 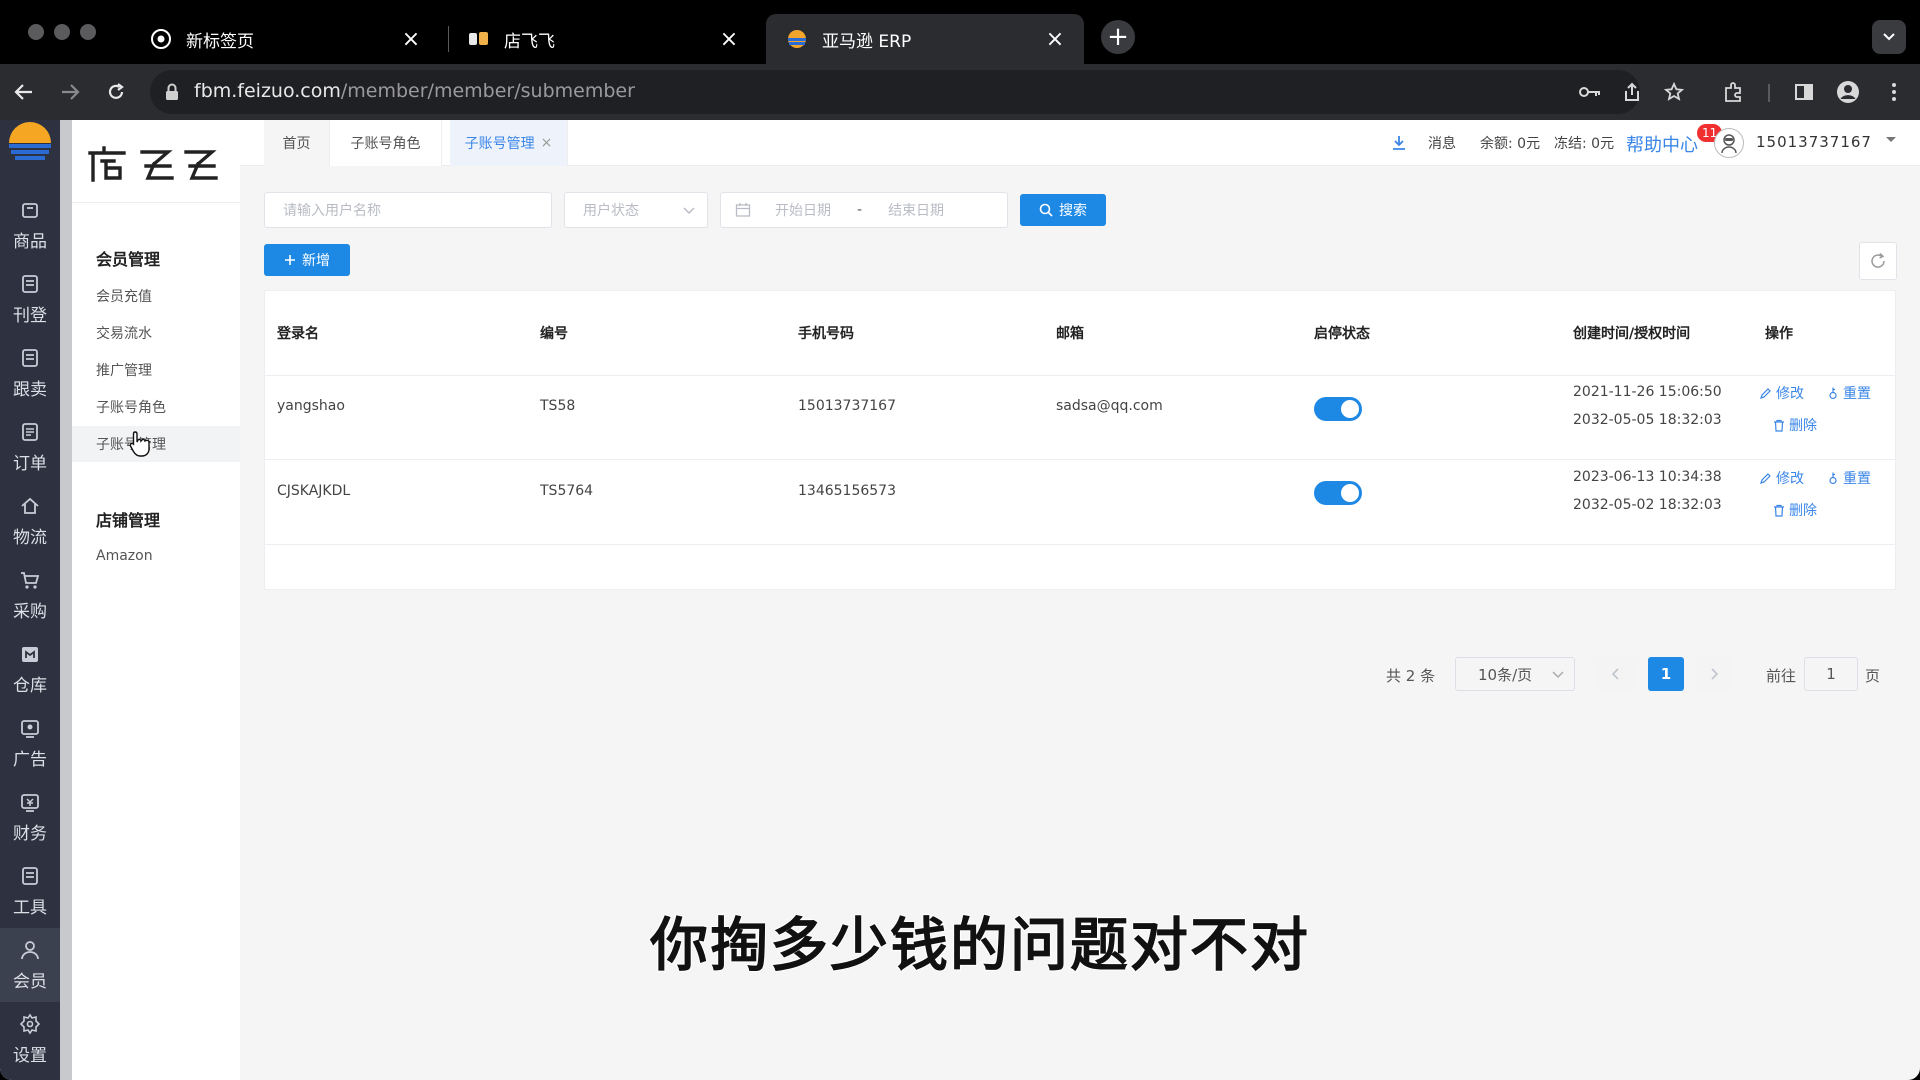 What do you see at coordinates (1632, 334) in the screenshot?
I see `column-header-time: 创建时间/授权时间` at bounding box center [1632, 334].